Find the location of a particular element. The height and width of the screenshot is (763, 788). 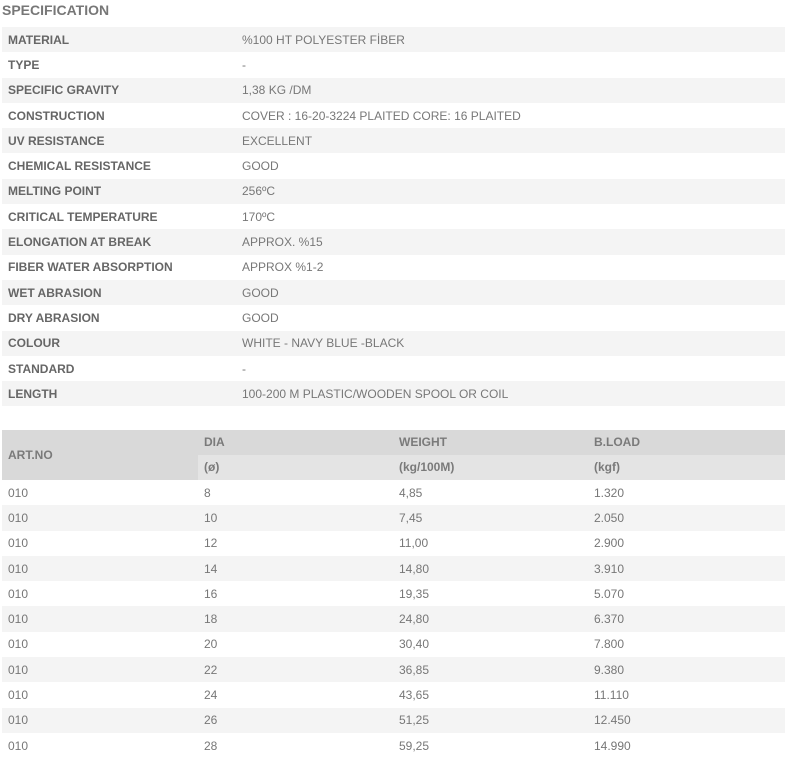

cell-dia: 22 is located at coordinates (211, 669).